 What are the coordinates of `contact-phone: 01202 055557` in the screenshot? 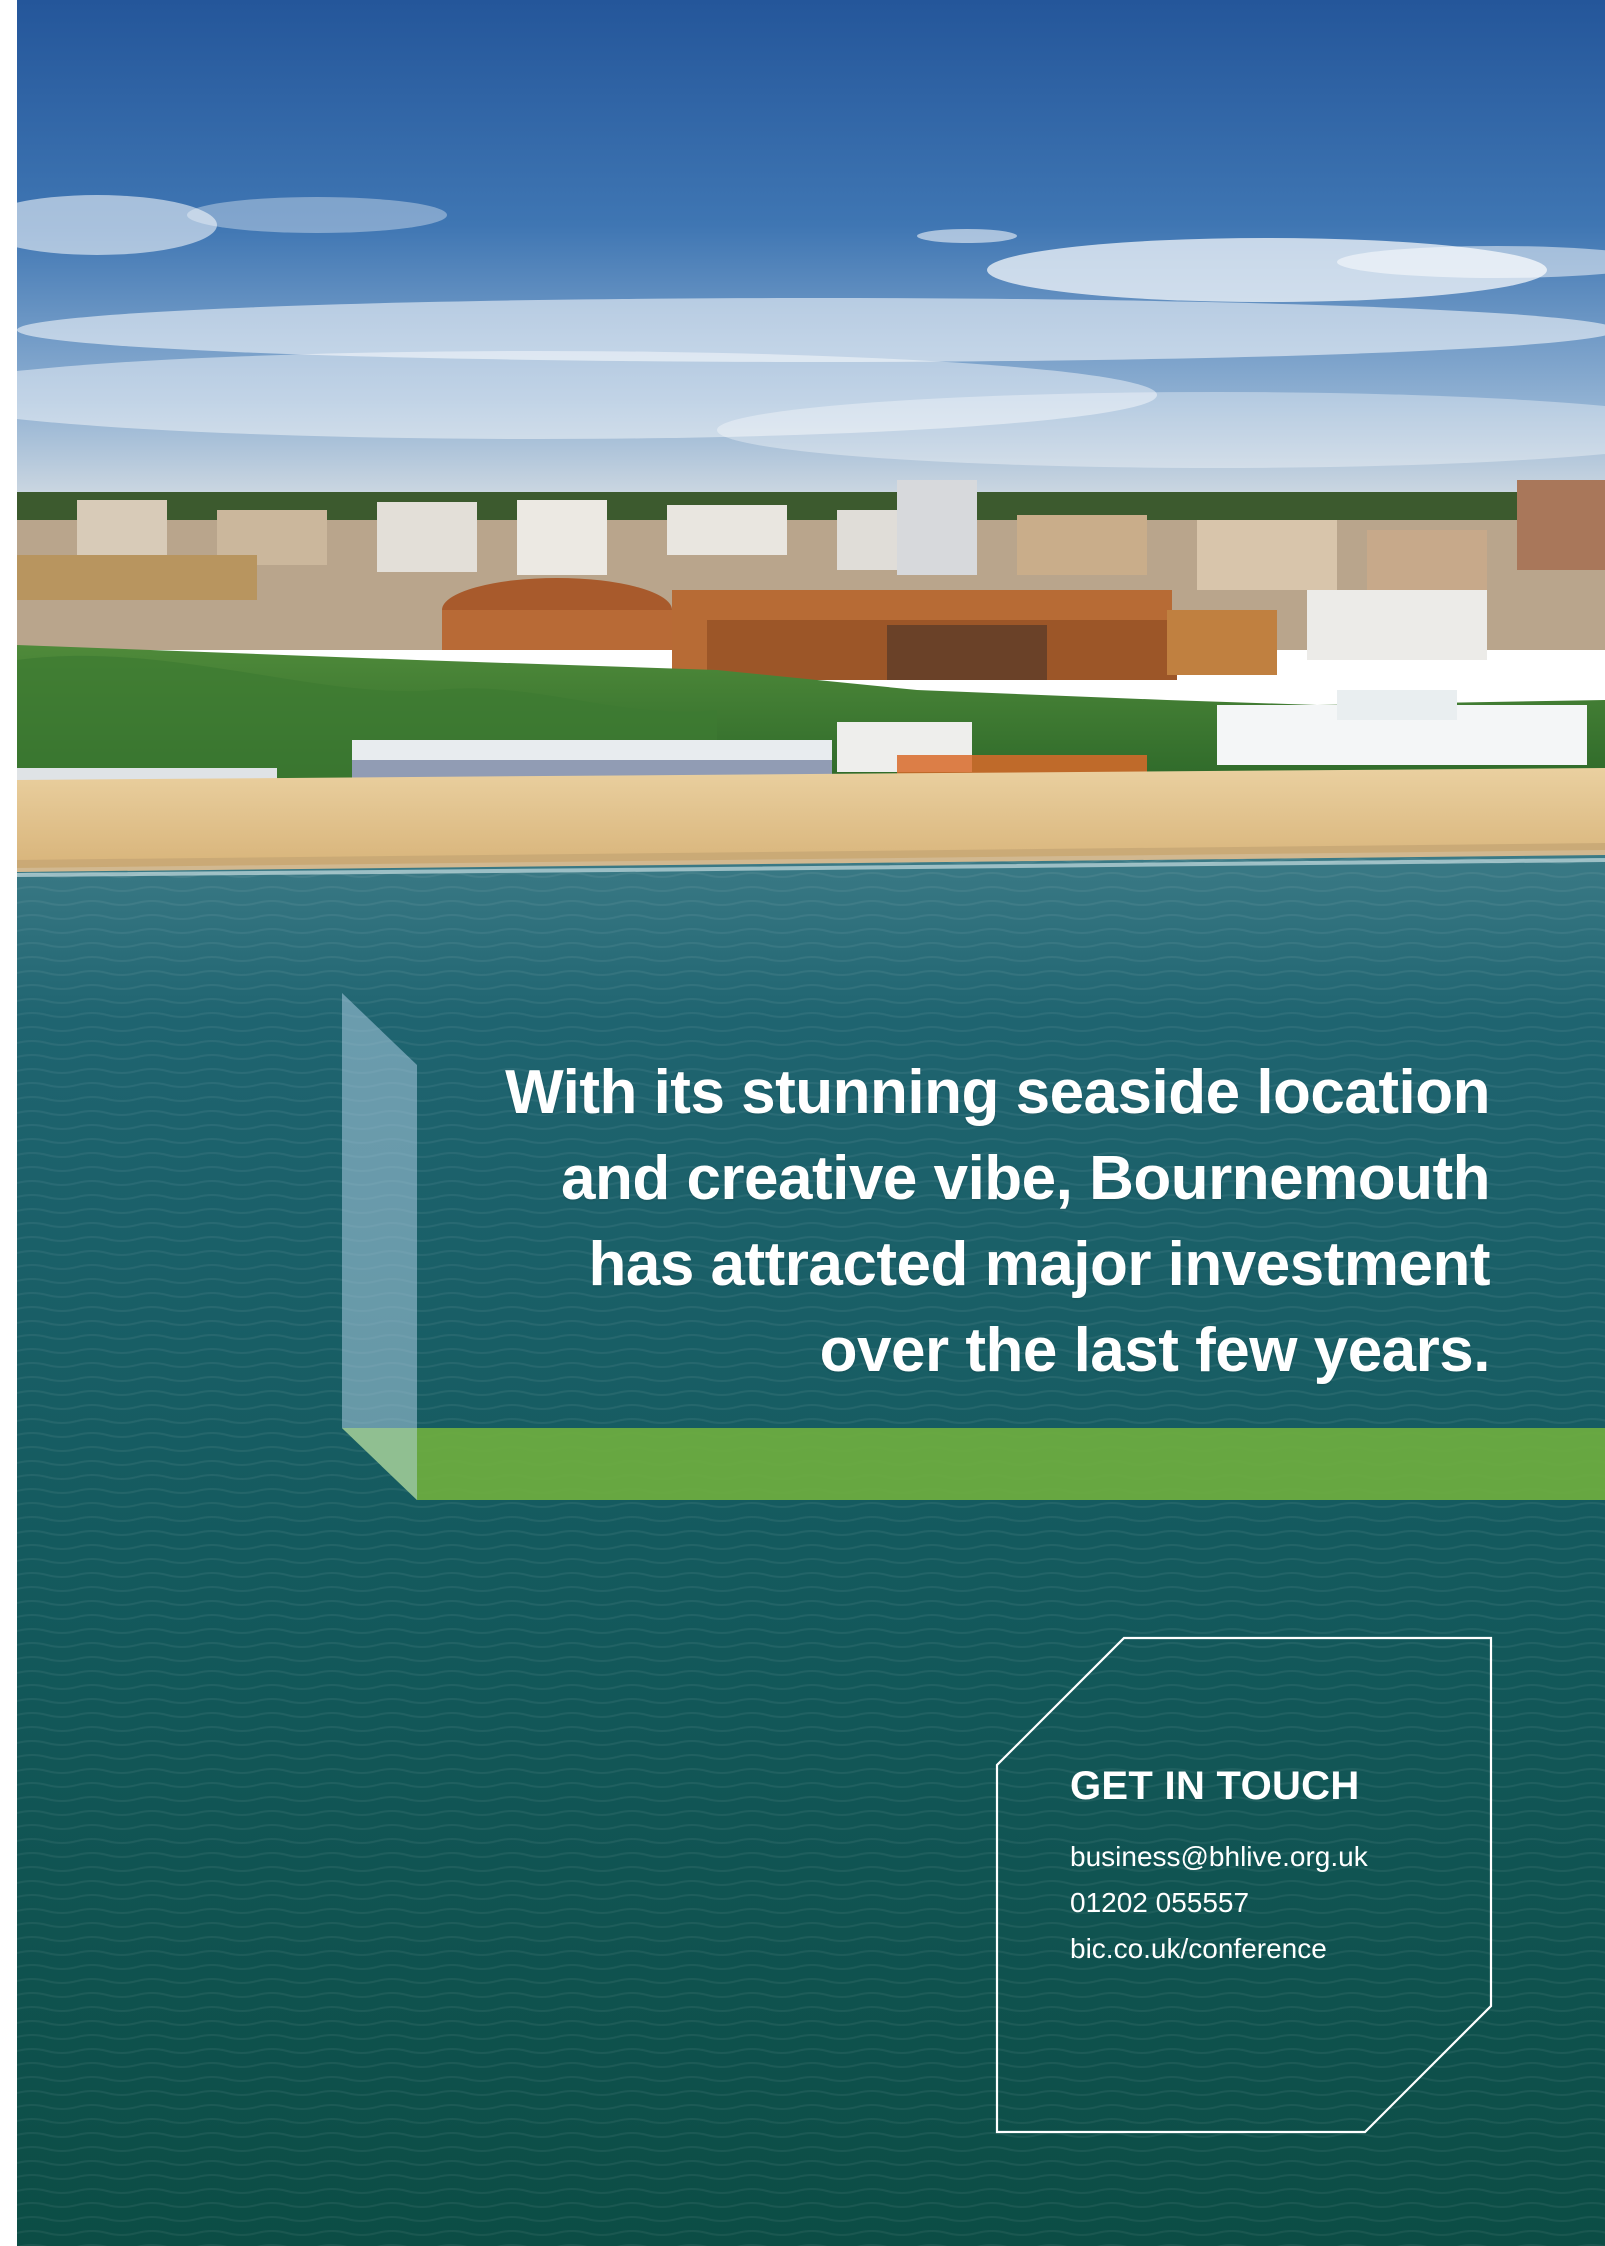 It's located at (1219, 1903).